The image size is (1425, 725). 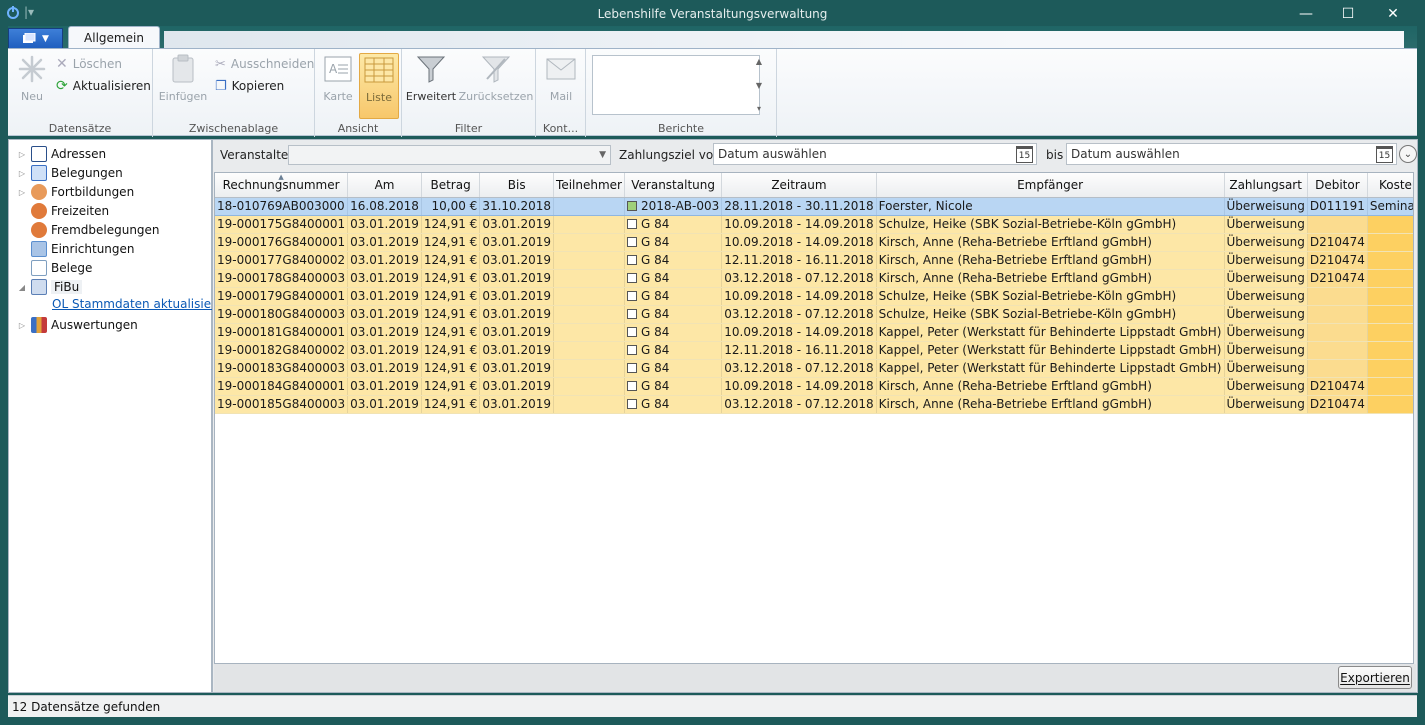 I want to click on column-header: Zahlungsart, so click(x=1266, y=185).